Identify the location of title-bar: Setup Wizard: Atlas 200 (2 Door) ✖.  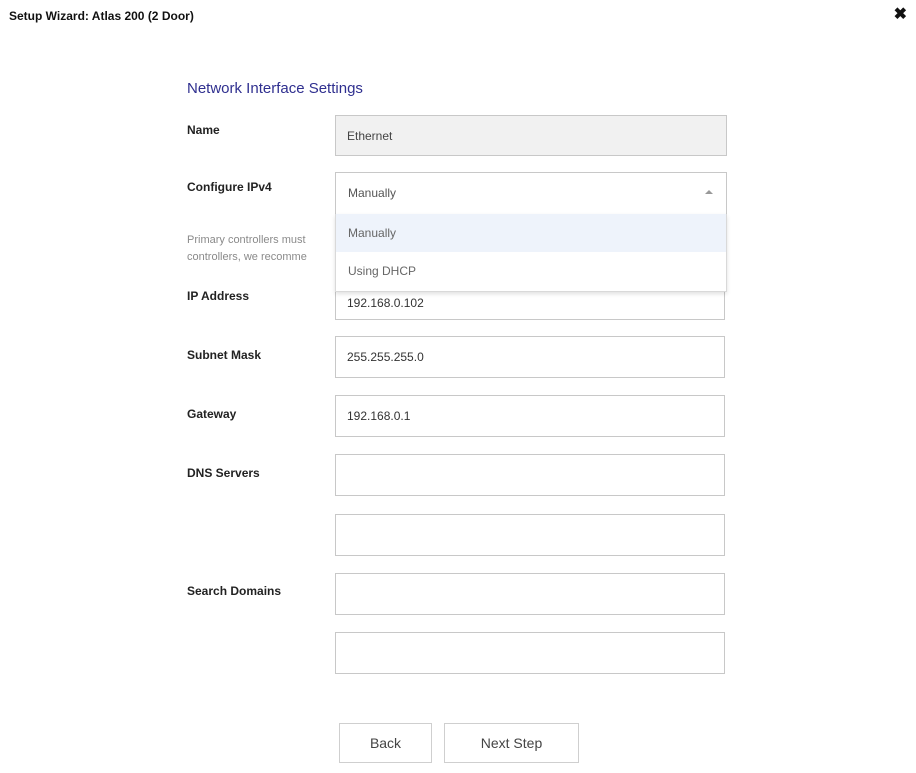
(458, 17).